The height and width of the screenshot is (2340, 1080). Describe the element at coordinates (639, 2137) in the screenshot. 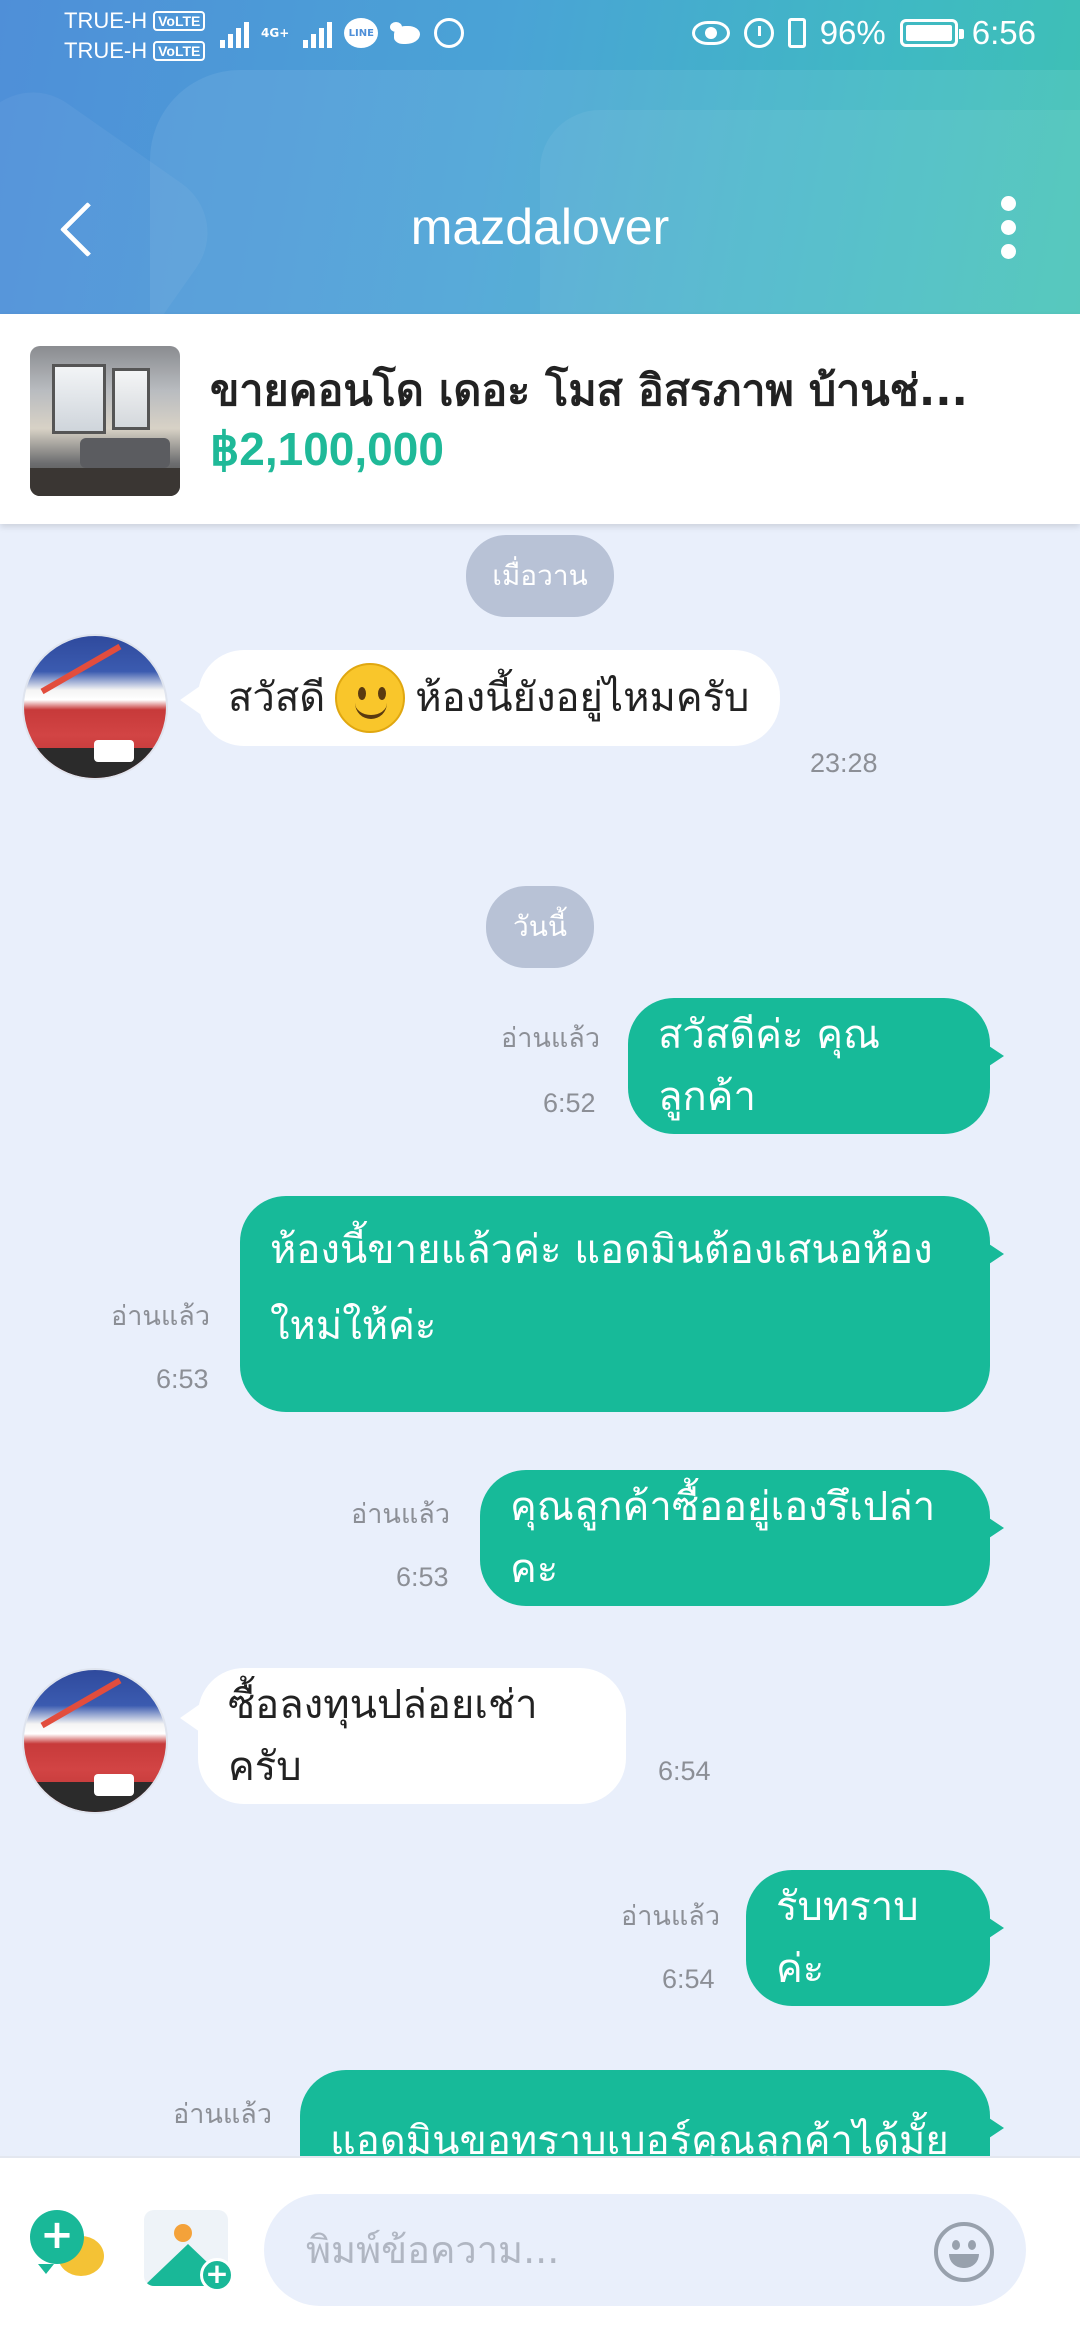

I see `message-text: แอดมินขอทราบเบอร์คุณลูกค้าได้มั้ยคะ` at that location.